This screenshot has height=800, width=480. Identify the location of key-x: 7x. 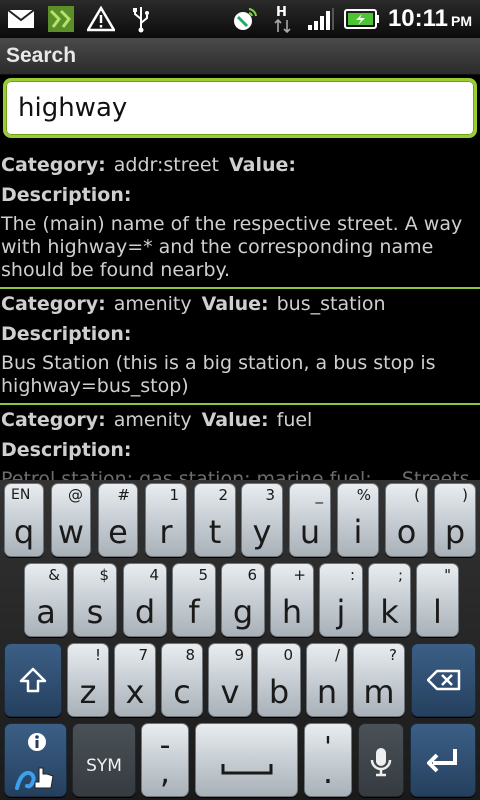
(135, 680).